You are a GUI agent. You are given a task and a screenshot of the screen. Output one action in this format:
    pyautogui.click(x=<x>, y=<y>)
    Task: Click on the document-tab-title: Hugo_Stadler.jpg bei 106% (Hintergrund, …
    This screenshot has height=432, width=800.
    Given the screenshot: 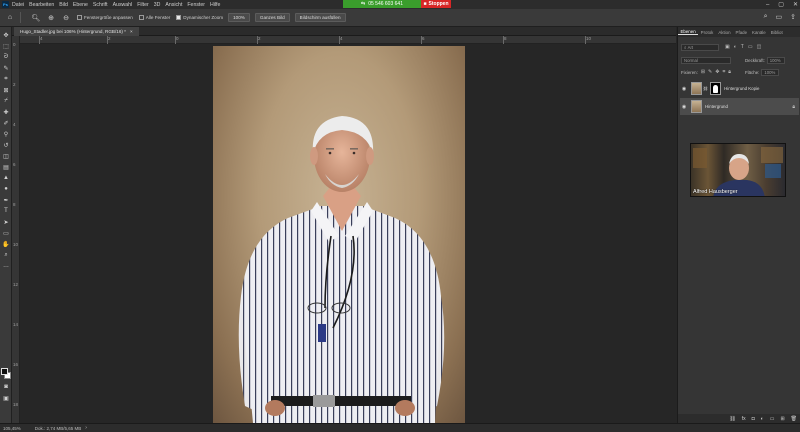 What is the action you would take?
    pyautogui.click(x=73, y=31)
    